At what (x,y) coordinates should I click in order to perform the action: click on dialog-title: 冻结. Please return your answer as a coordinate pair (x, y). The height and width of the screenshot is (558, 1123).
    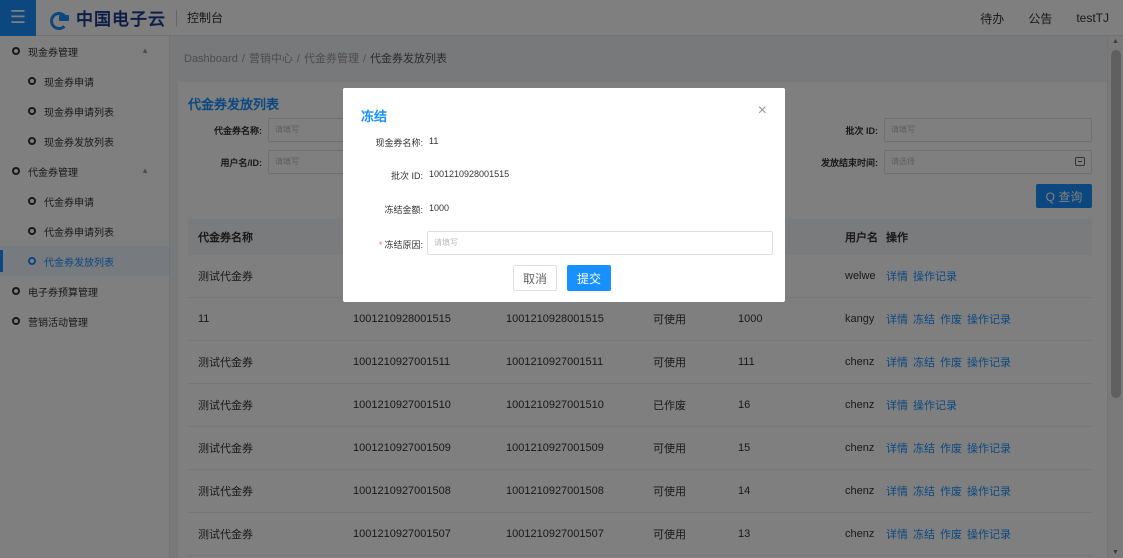
    Looking at the image, I should click on (374, 116).